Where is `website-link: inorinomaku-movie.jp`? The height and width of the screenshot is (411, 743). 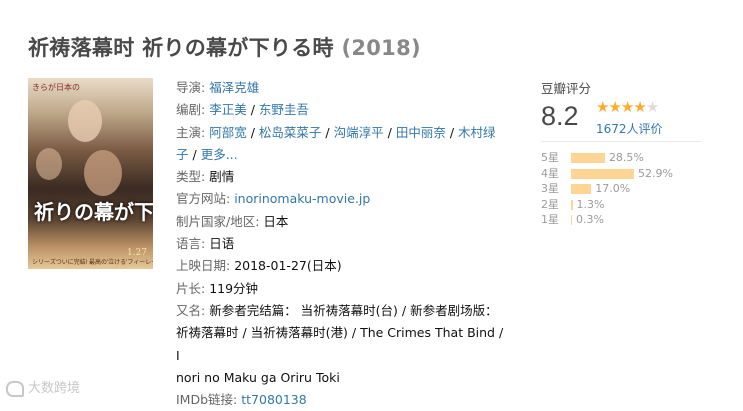
website-link: inorinomaku-movie.jp is located at coordinates (302, 198).